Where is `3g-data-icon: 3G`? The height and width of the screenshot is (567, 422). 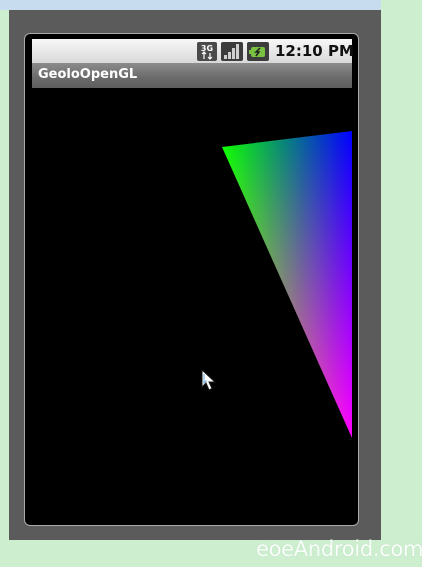
3g-data-icon: 3G is located at coordinates (207, 51).